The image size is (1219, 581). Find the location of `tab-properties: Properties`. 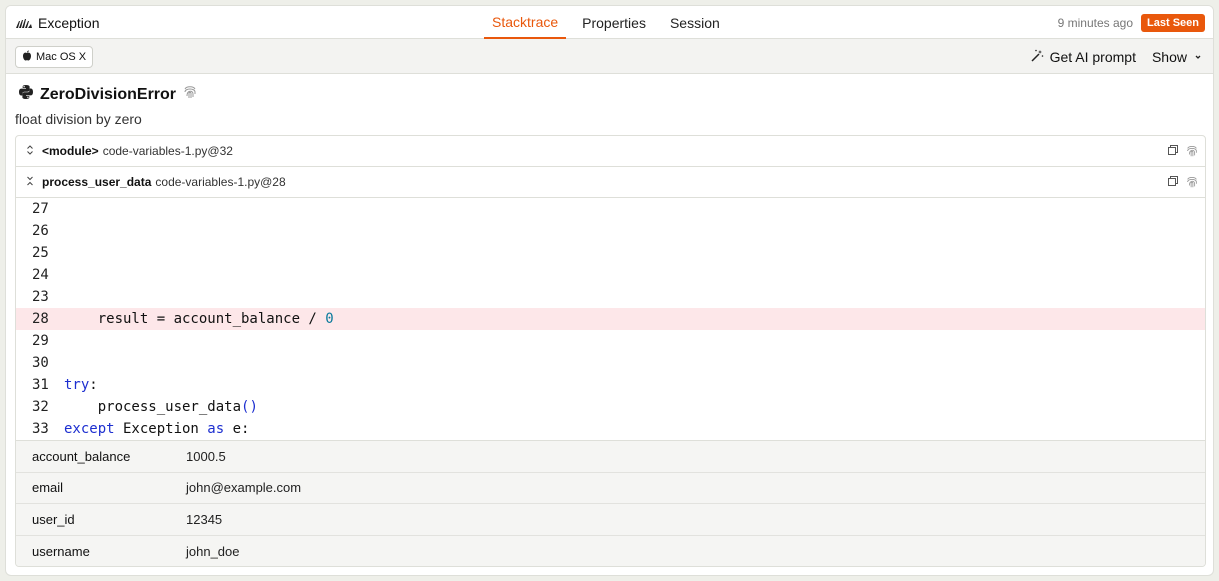

tab-properties: Properties is located at coordinates (614, 22).